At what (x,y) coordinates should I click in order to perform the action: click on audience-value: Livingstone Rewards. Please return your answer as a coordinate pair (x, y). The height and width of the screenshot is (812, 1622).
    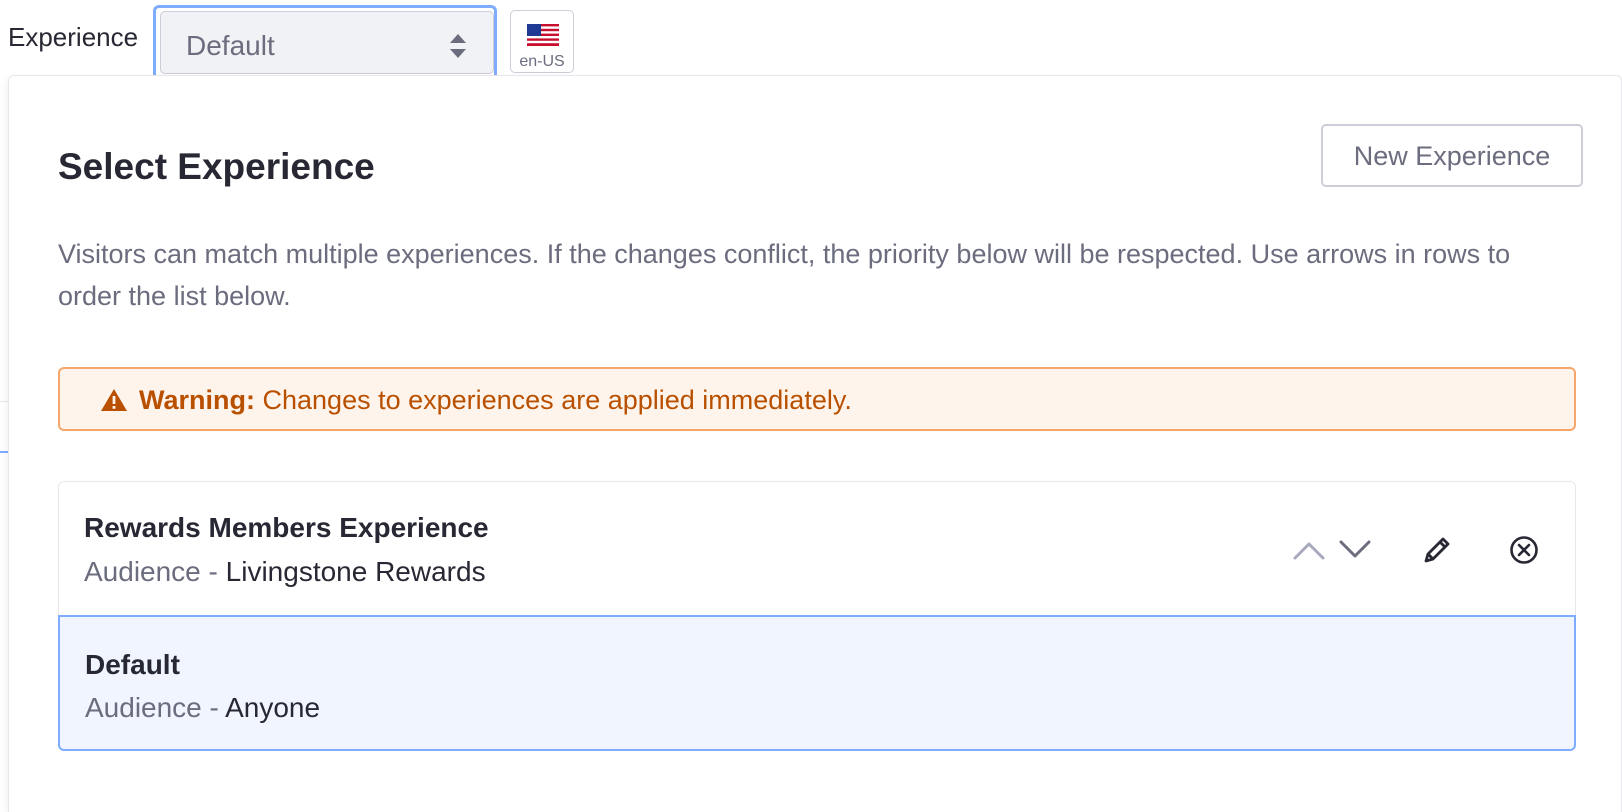
    Looking at the image, I should click on (355, 571).